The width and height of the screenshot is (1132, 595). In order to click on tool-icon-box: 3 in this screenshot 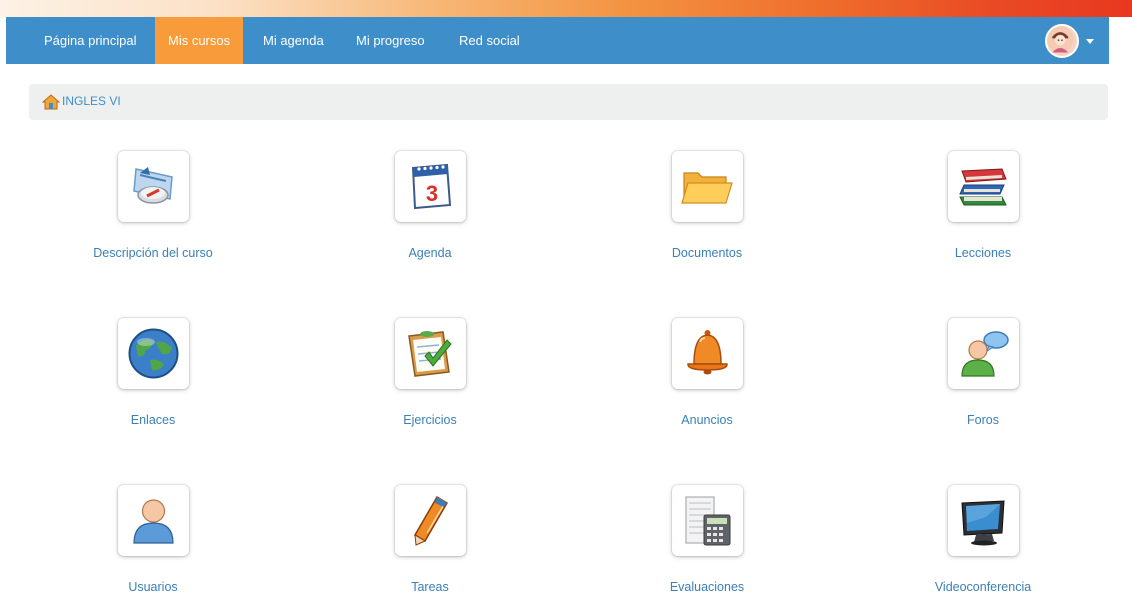, I will do `click(430, 186)`.